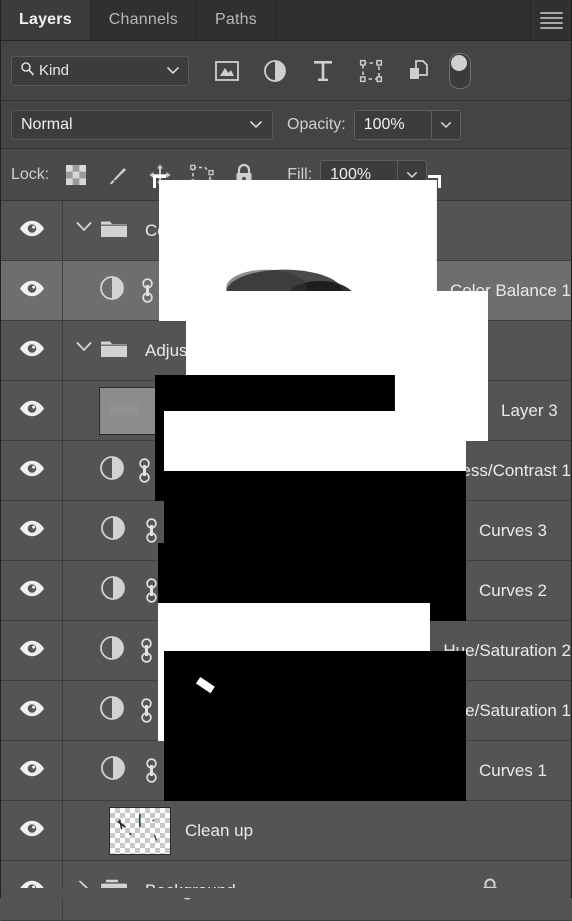 The height and width of the screenshot is (921, 572). Describe the element at coordinates (513, 590) in the screenshot. I see `layer-name: Curves 2` at that location.